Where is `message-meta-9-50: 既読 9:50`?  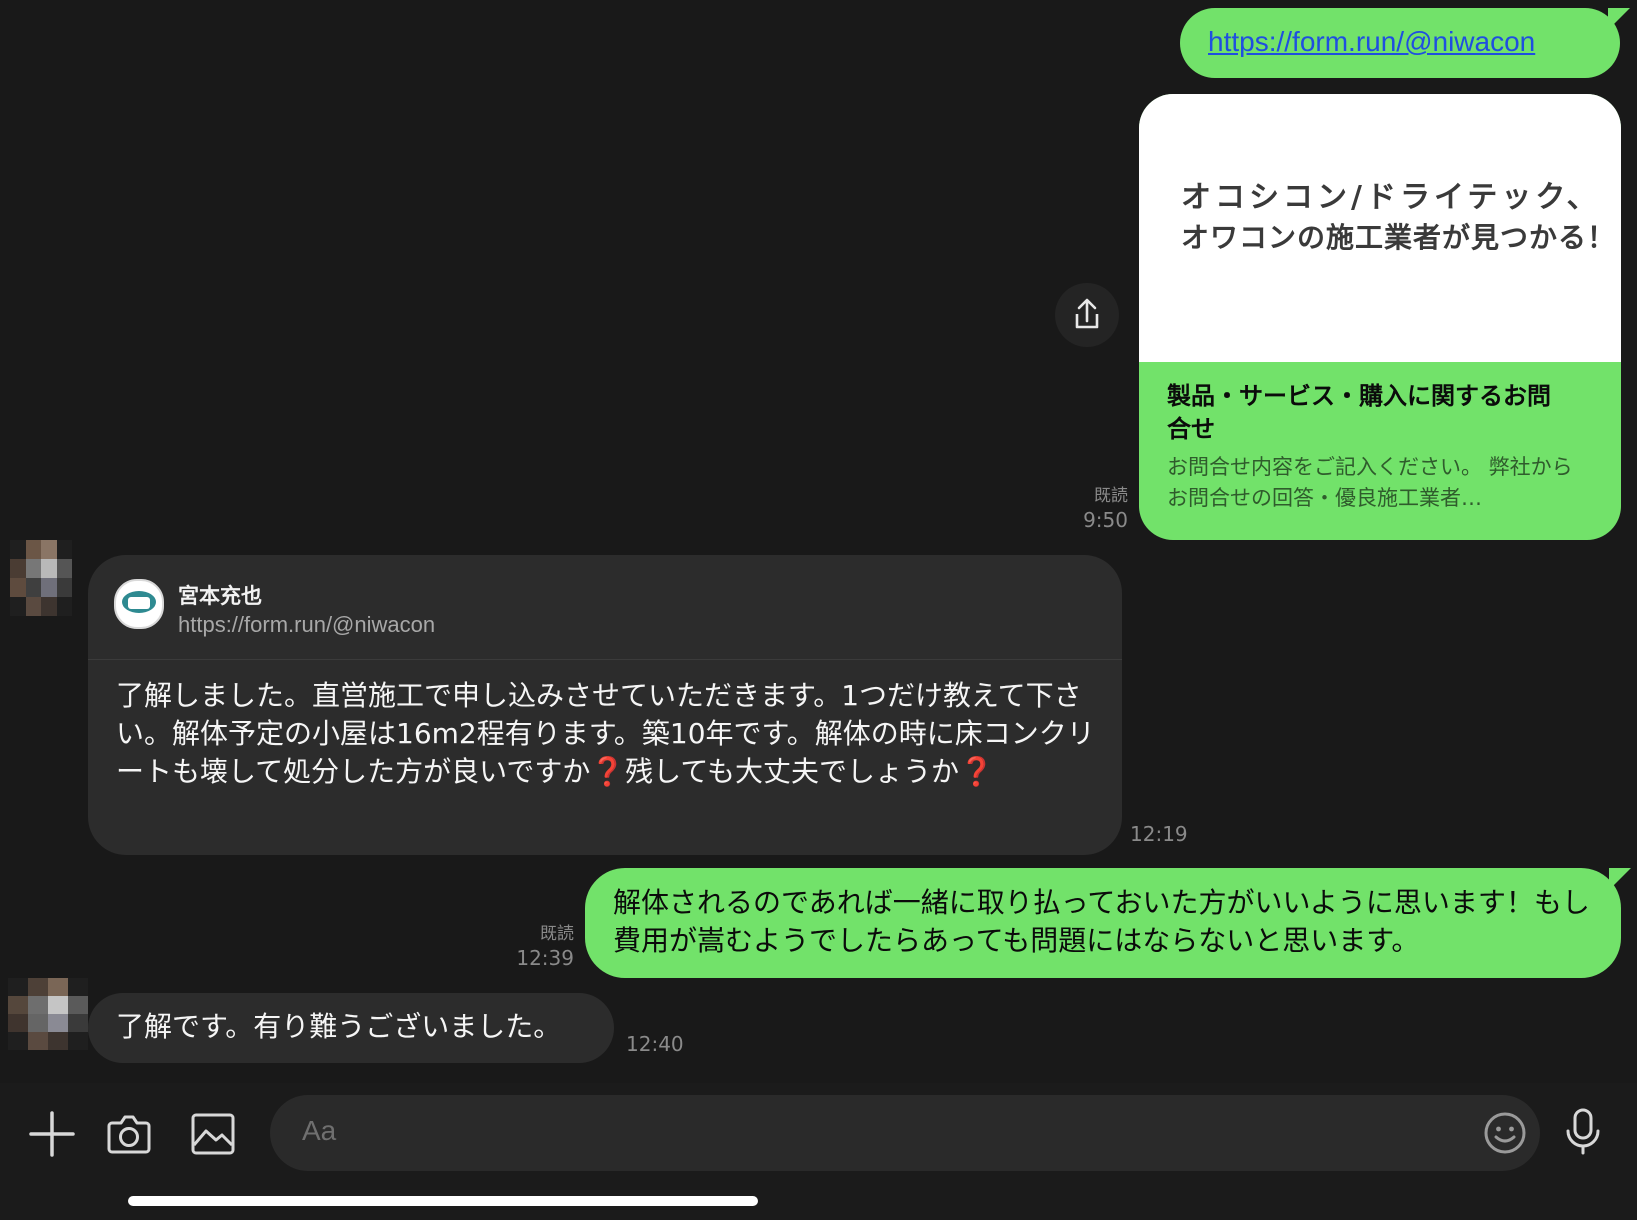 message-meta-9-50: 既読 9:50 is located at coordinates (1094, 508).